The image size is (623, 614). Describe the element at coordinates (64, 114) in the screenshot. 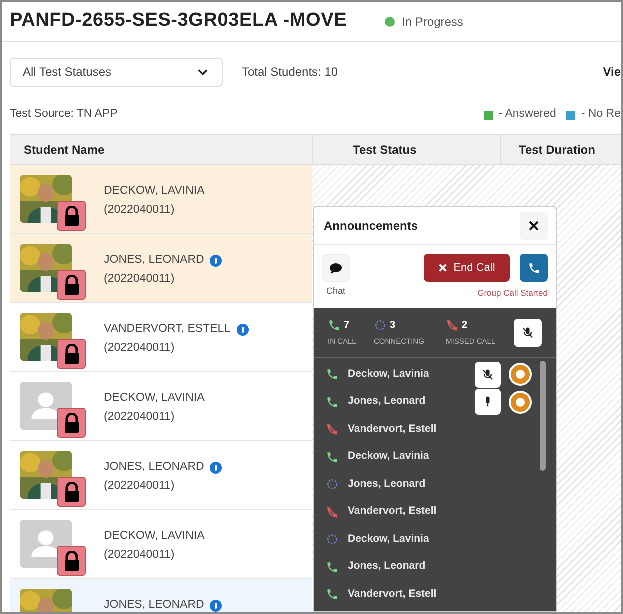

I see `test-source: Test Source: TN APP` at that location.